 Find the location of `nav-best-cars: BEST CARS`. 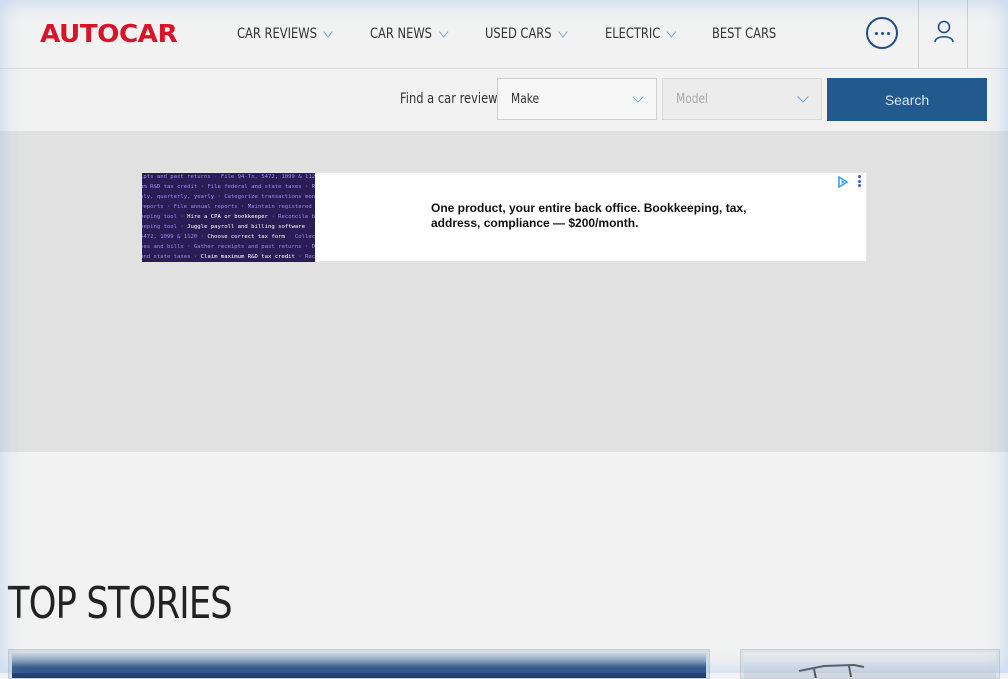

nav-best-cars: BEST CARS is located at coordinates (744, 34).